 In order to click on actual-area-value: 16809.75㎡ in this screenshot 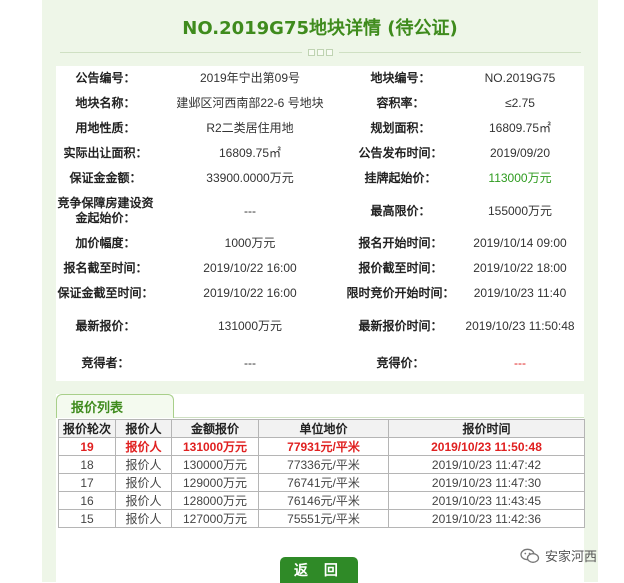, I will do `click(250, 153)`.